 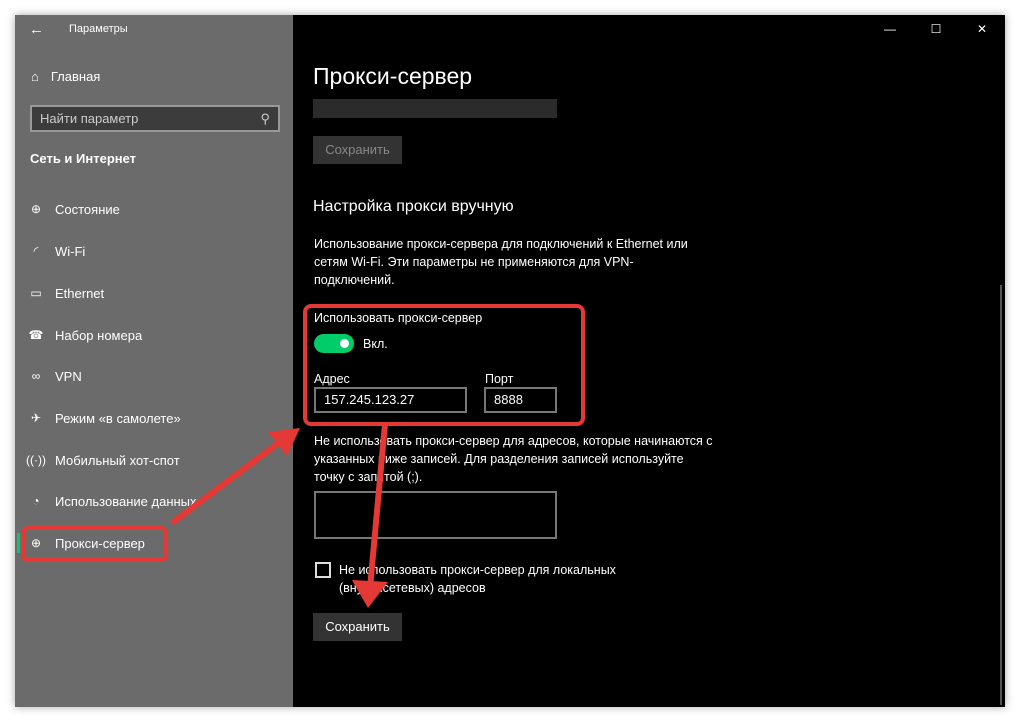 I want to click on sidebar-item-vpn: ∞ VPN, so click(x=154, y=376).